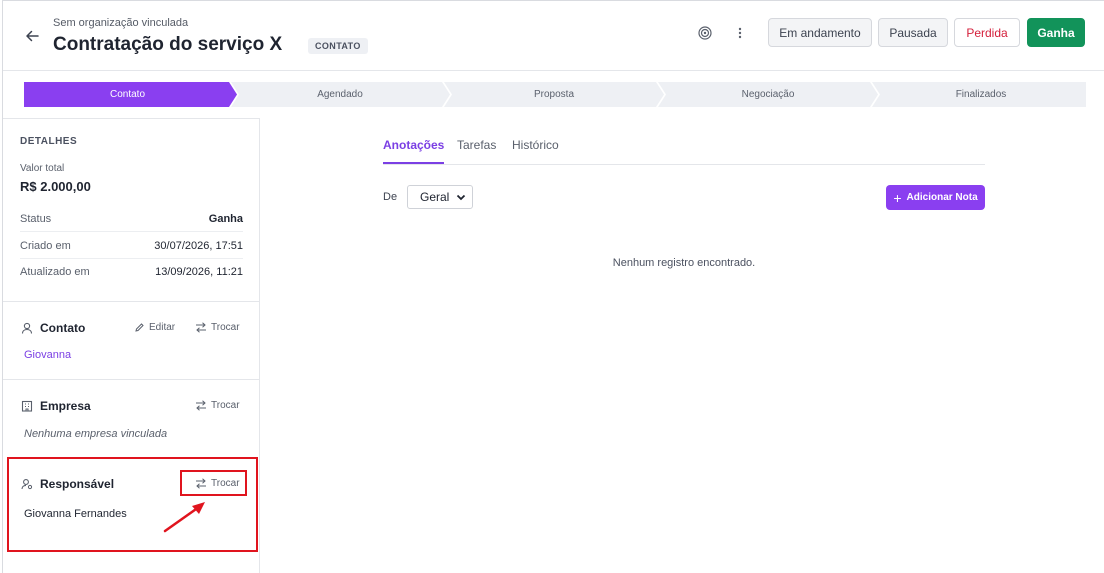  I want to click on contact-title: Contato, so click(63, 328).